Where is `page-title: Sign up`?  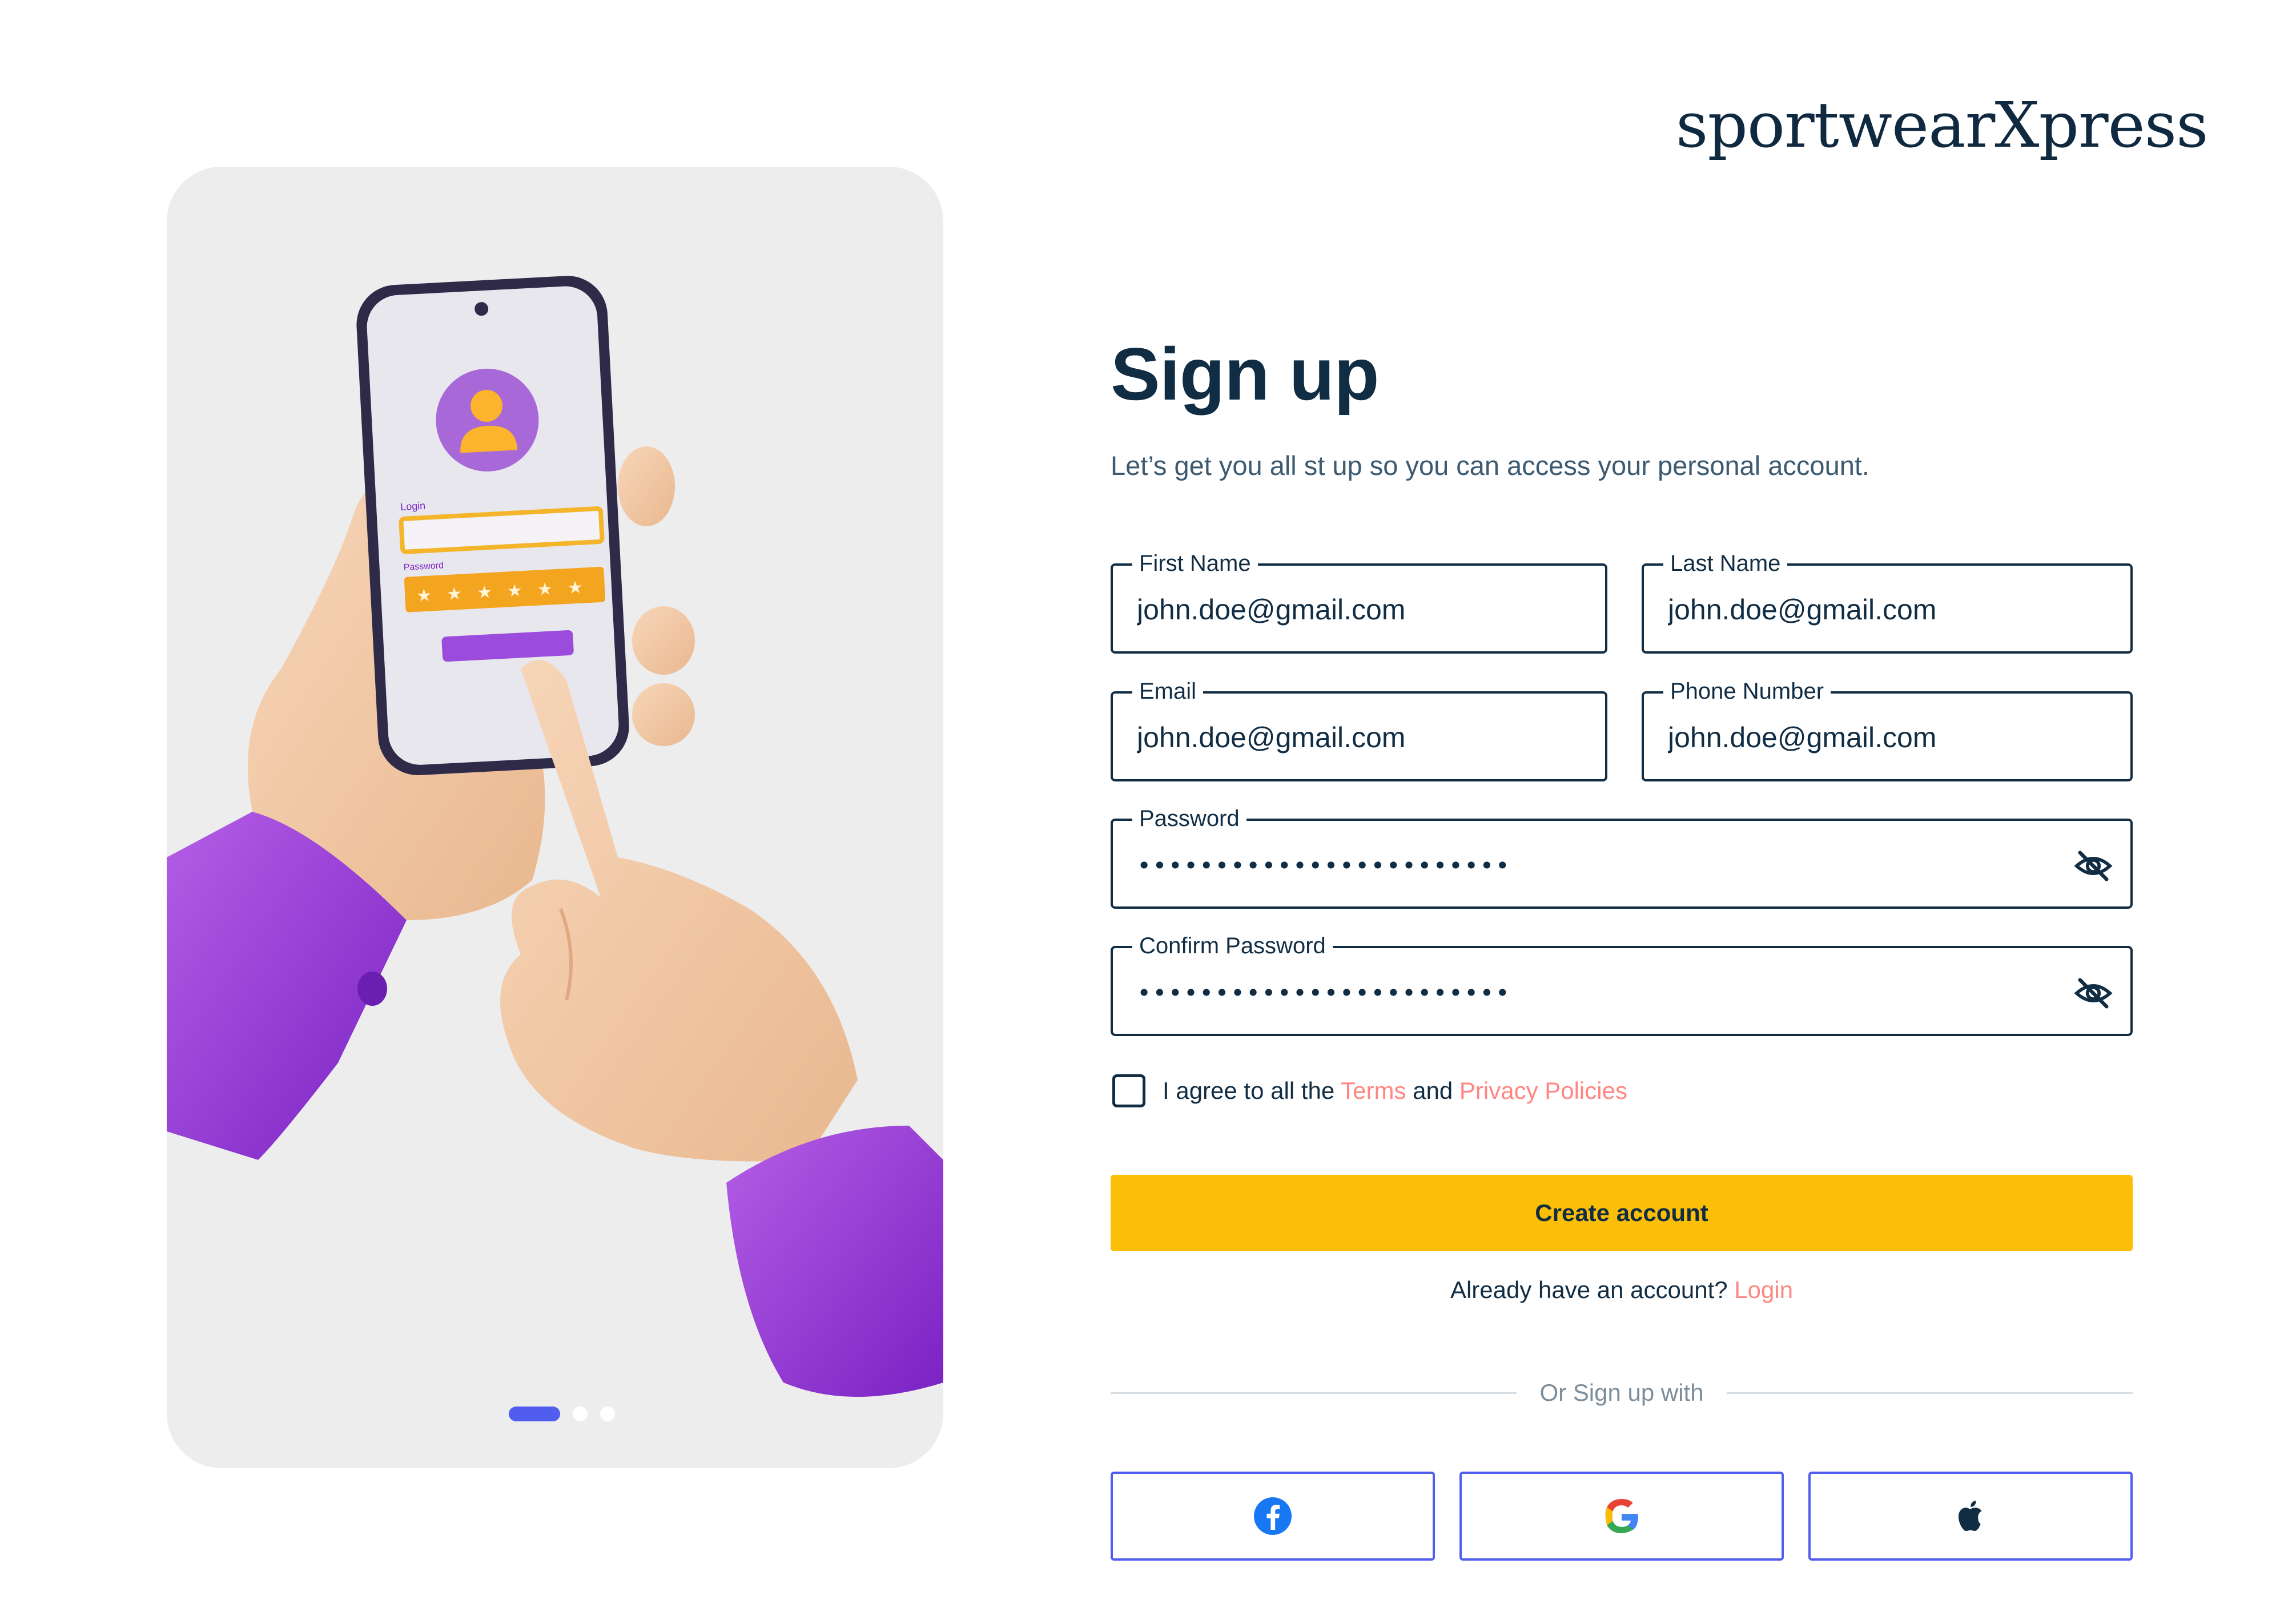
page-title: Sign up is located at coordinates (1245, 374).